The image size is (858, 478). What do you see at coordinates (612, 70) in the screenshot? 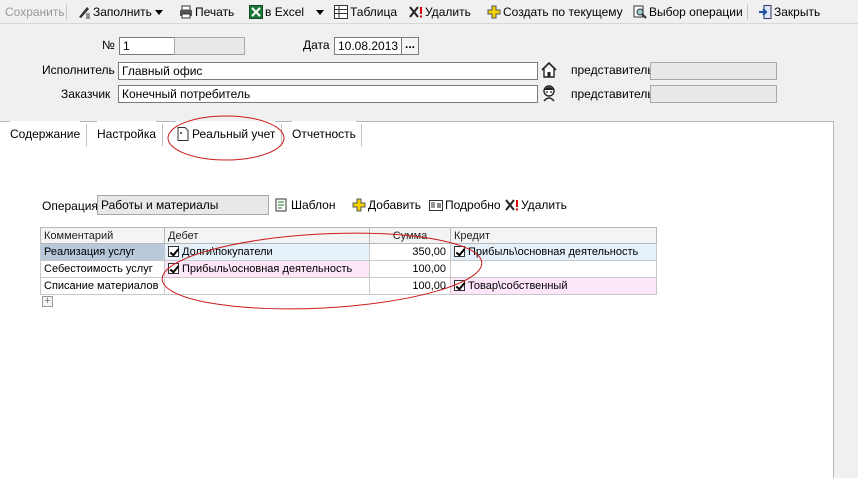
I see `representative-label-1: представитель` at bounding box center [612, 70].